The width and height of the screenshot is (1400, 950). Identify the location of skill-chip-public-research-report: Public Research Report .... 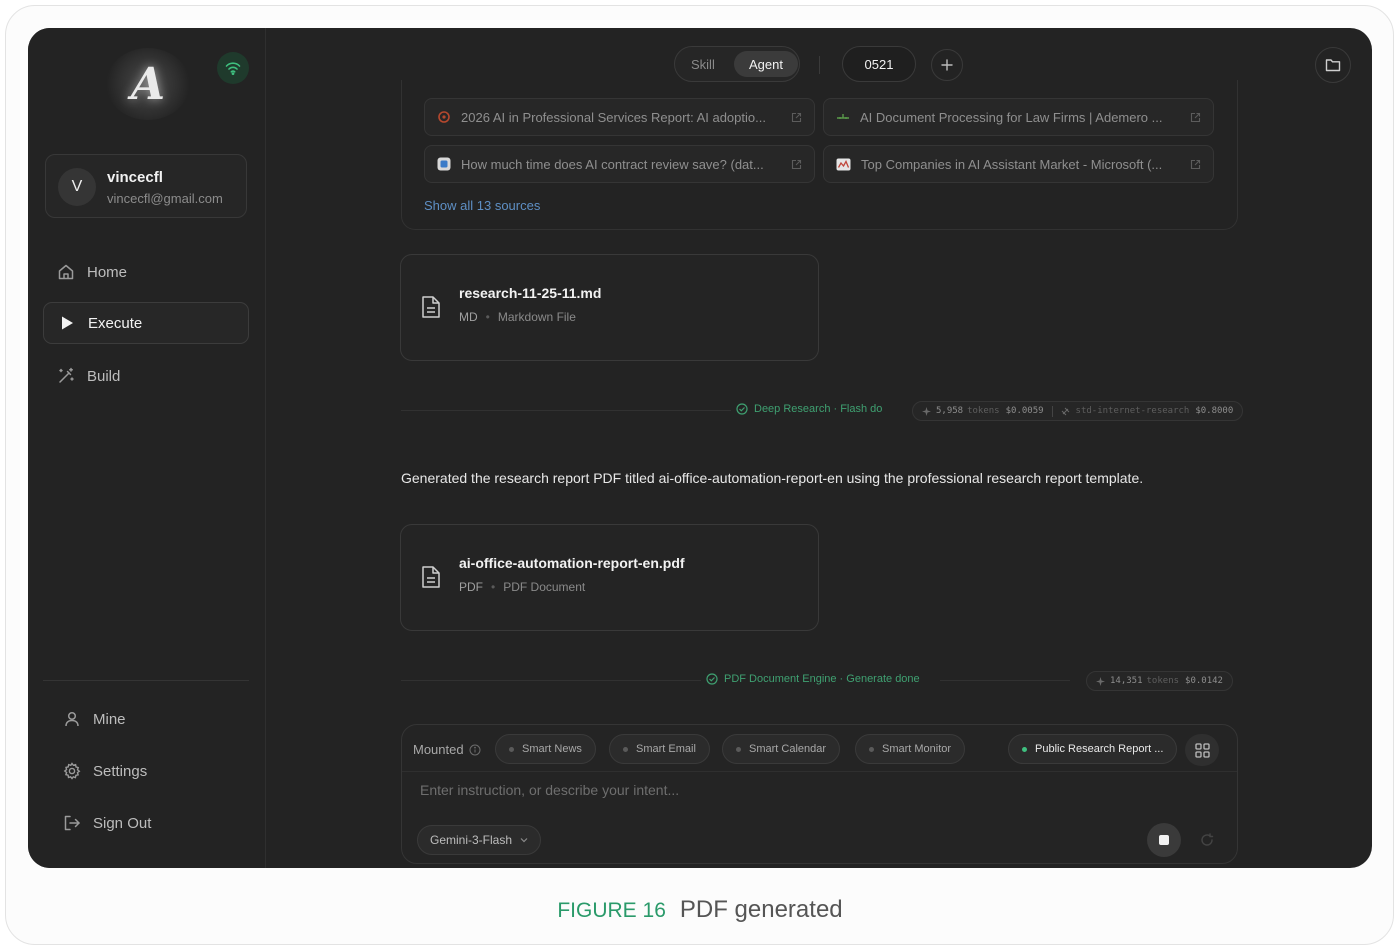
(1093, 749).